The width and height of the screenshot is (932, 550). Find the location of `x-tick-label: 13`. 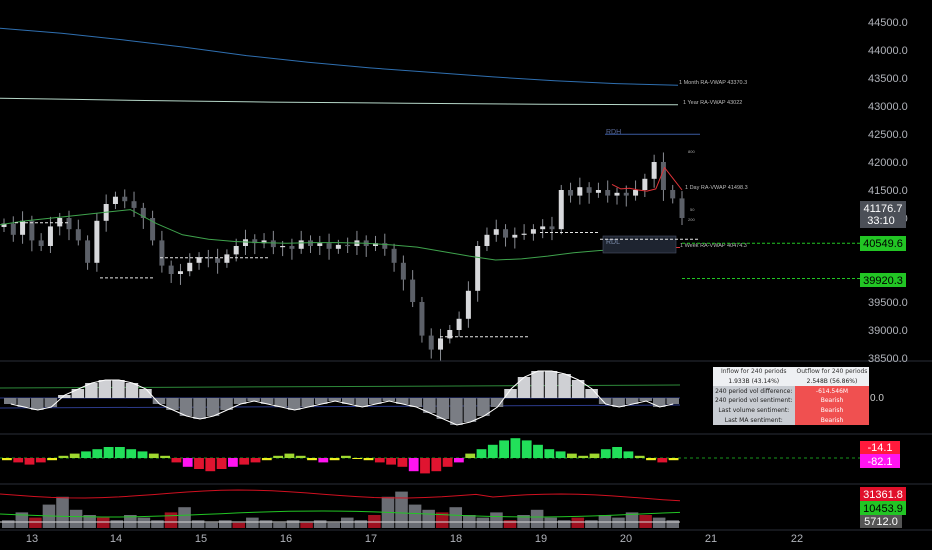

x-tick-label: 13 is located at coordinates (32, 539).